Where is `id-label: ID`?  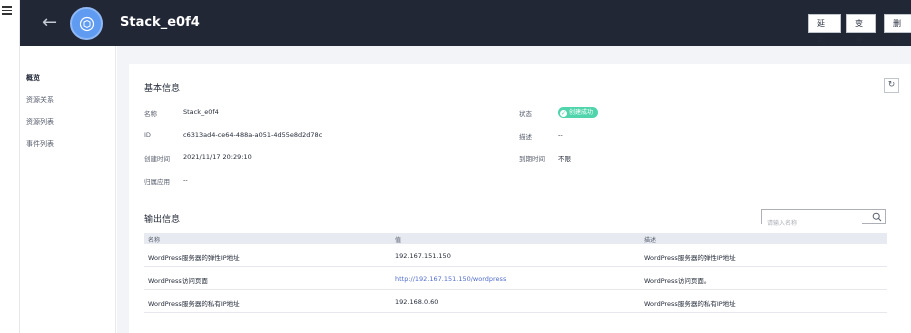 id-label: ID is located at coordinates (147, 135).